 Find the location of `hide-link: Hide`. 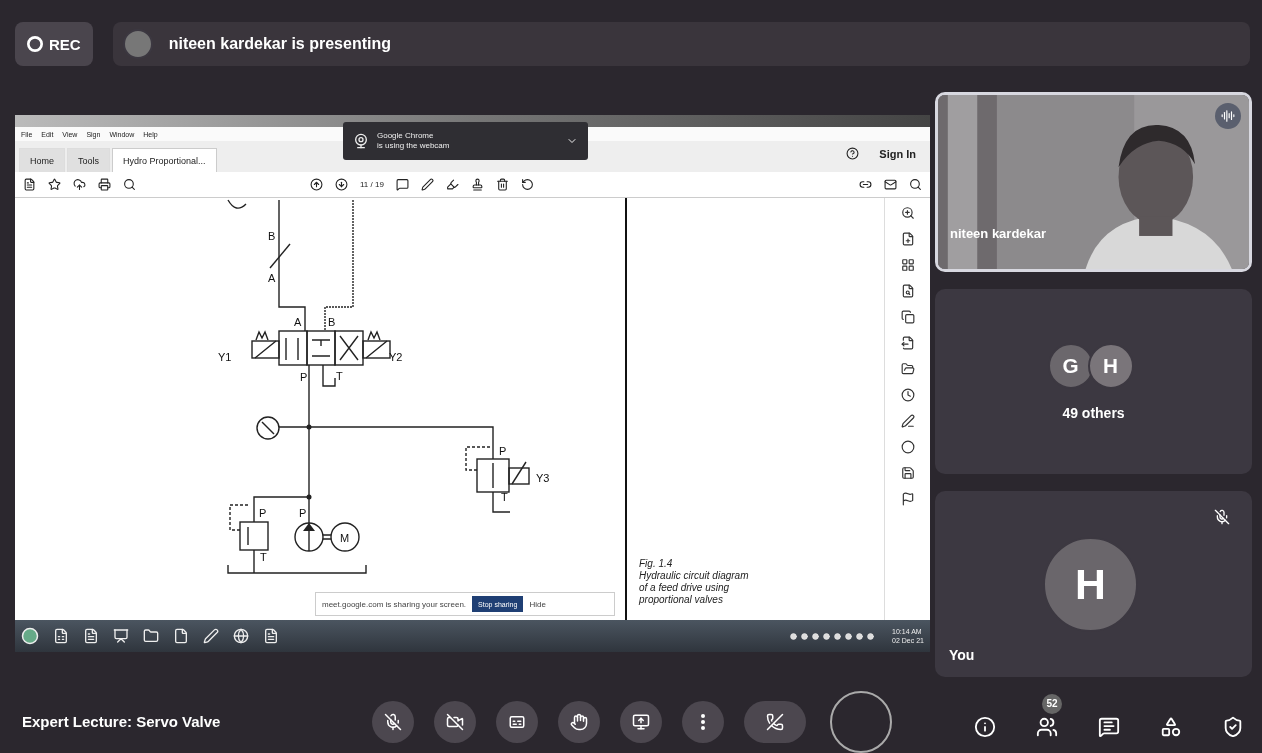

hide-link: Hide is located at coordinates (537, 604).